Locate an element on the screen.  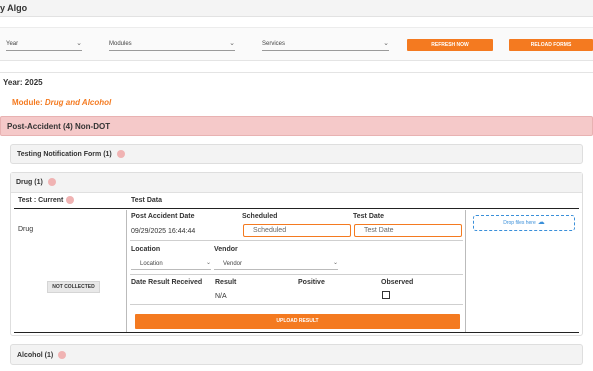
year-heading: Year: 2025 is located at coordinates (23, 82).